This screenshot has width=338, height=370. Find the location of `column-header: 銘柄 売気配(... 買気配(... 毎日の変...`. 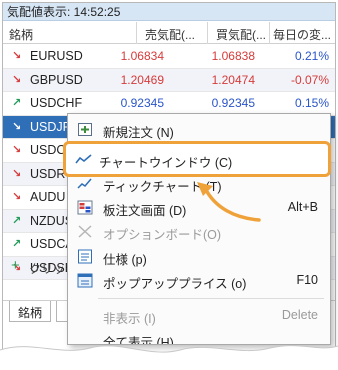

column-header: 銘柄 売気配(... 買気配(... 毎日の変... is located at coordinates (169, 33).